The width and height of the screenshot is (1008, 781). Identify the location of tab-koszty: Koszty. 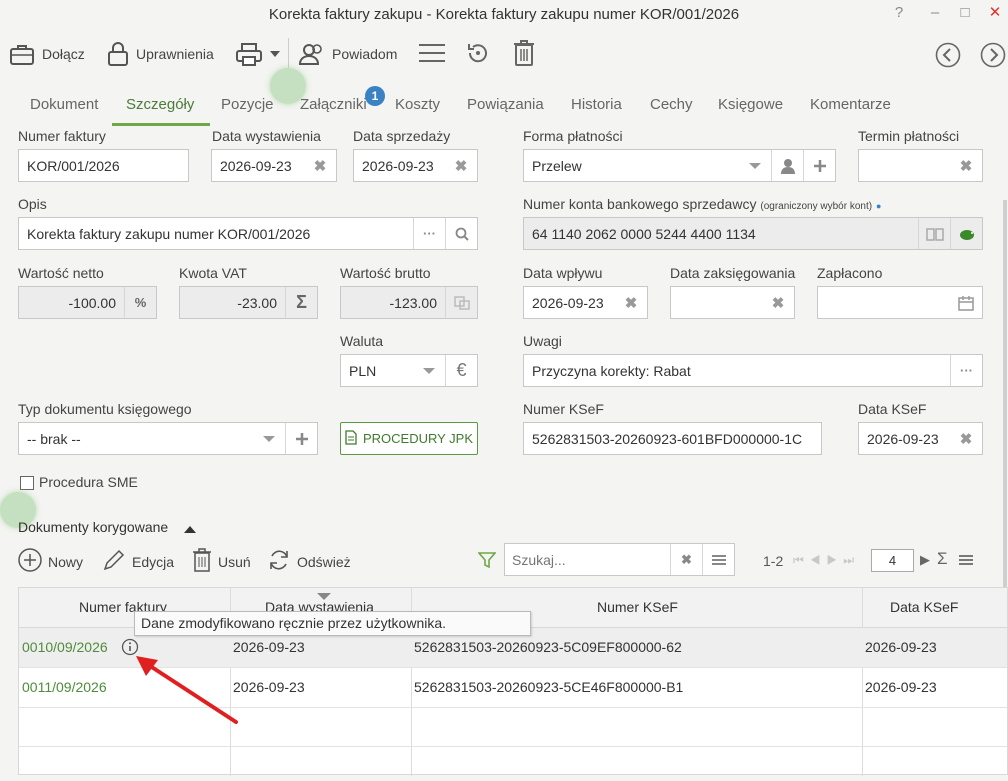
(417, 104).